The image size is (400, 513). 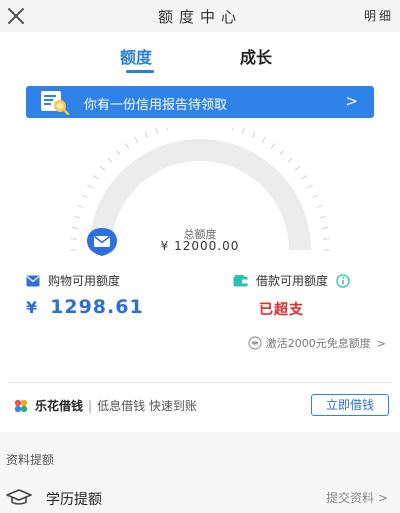 I want to click on divider, so click(x=200, y=382).